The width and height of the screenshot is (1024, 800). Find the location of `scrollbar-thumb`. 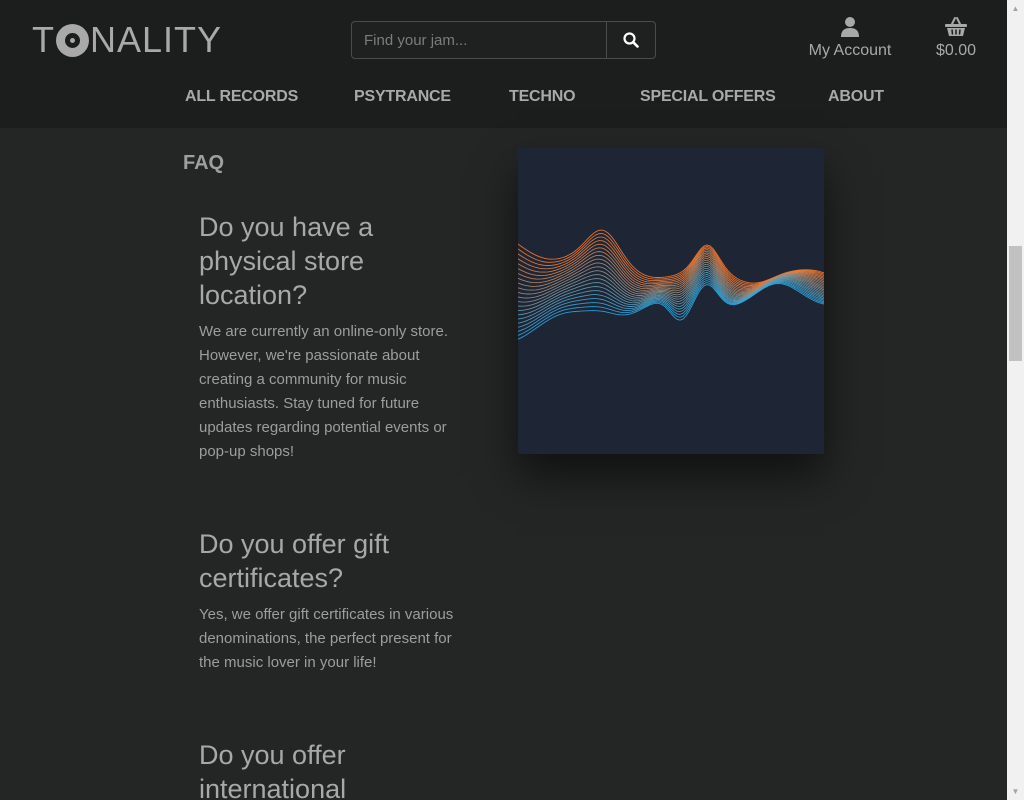

scrollbar-thumb is located at coordinates (1015, 303).